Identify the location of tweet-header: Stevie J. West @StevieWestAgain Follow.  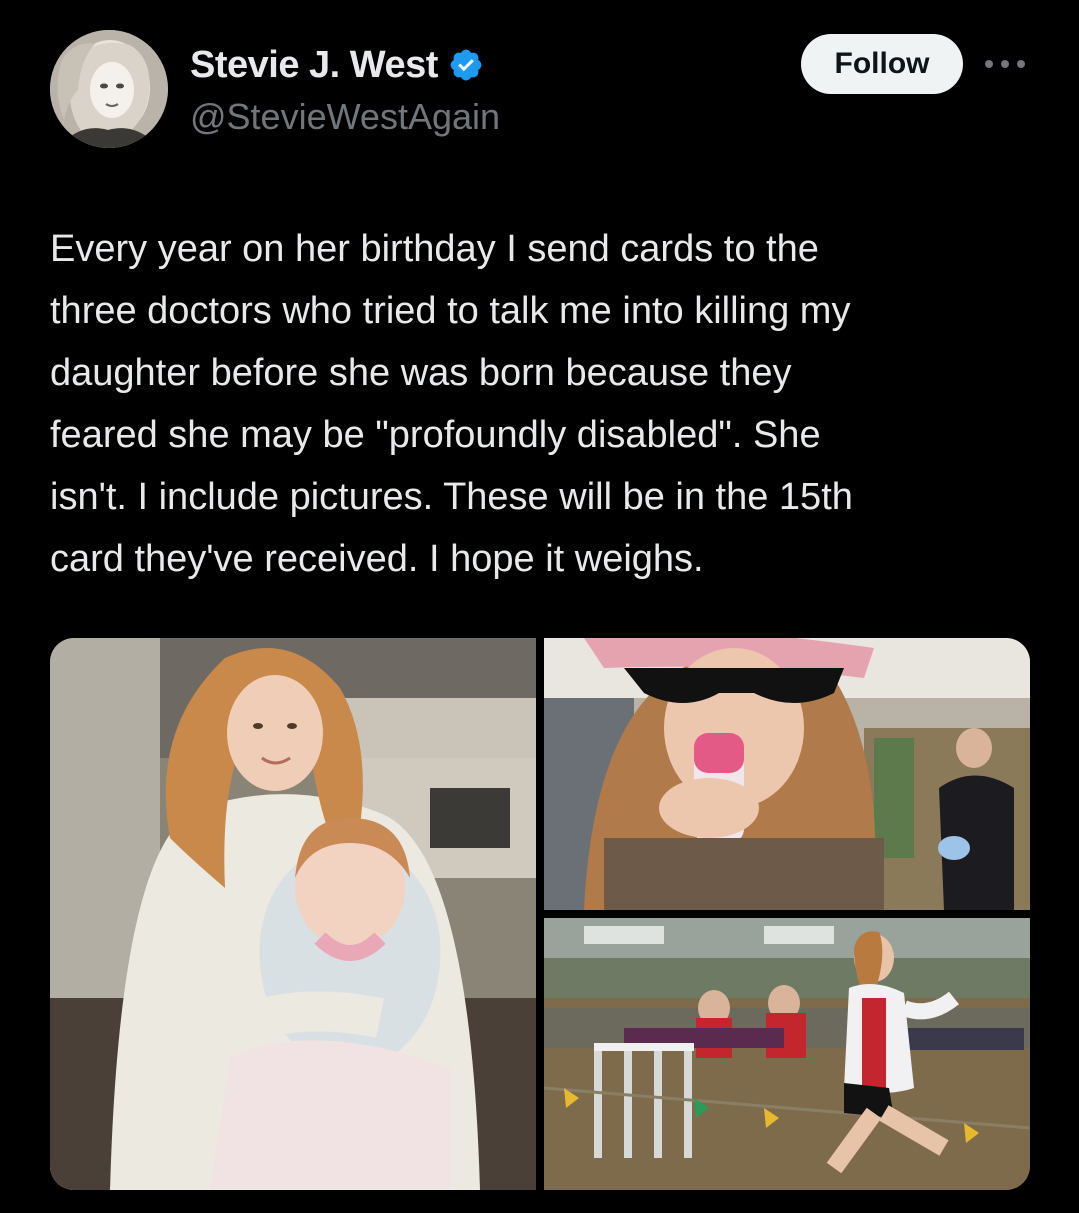
(540, 90).